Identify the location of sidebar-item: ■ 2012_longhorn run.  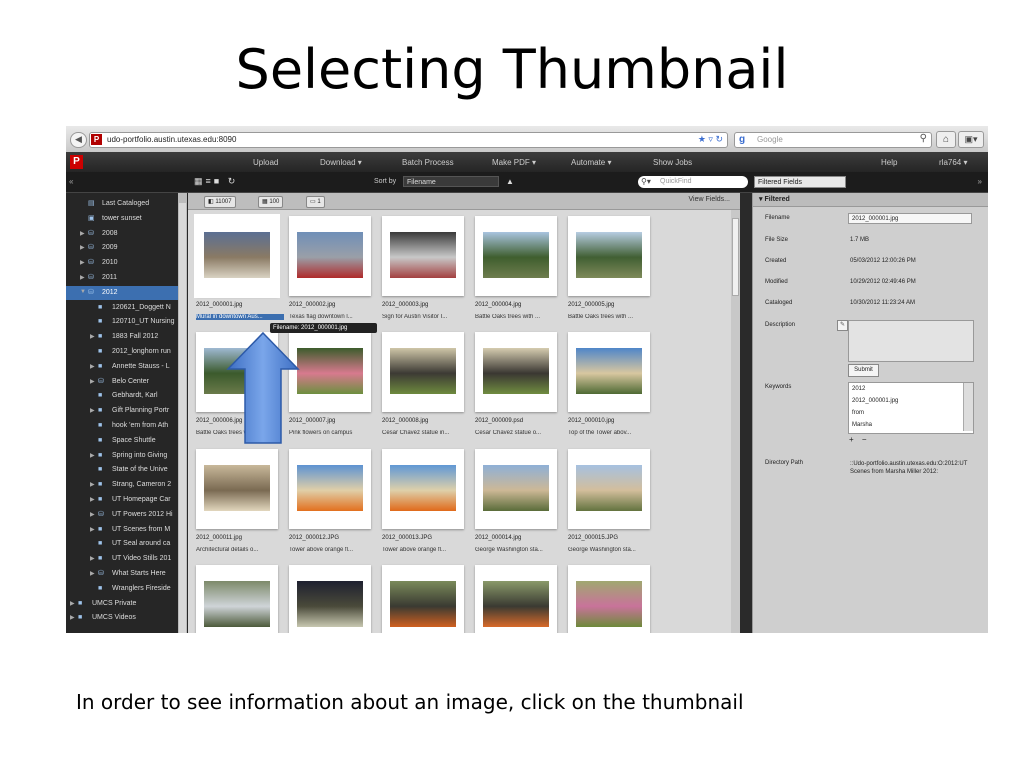
(122, 352).